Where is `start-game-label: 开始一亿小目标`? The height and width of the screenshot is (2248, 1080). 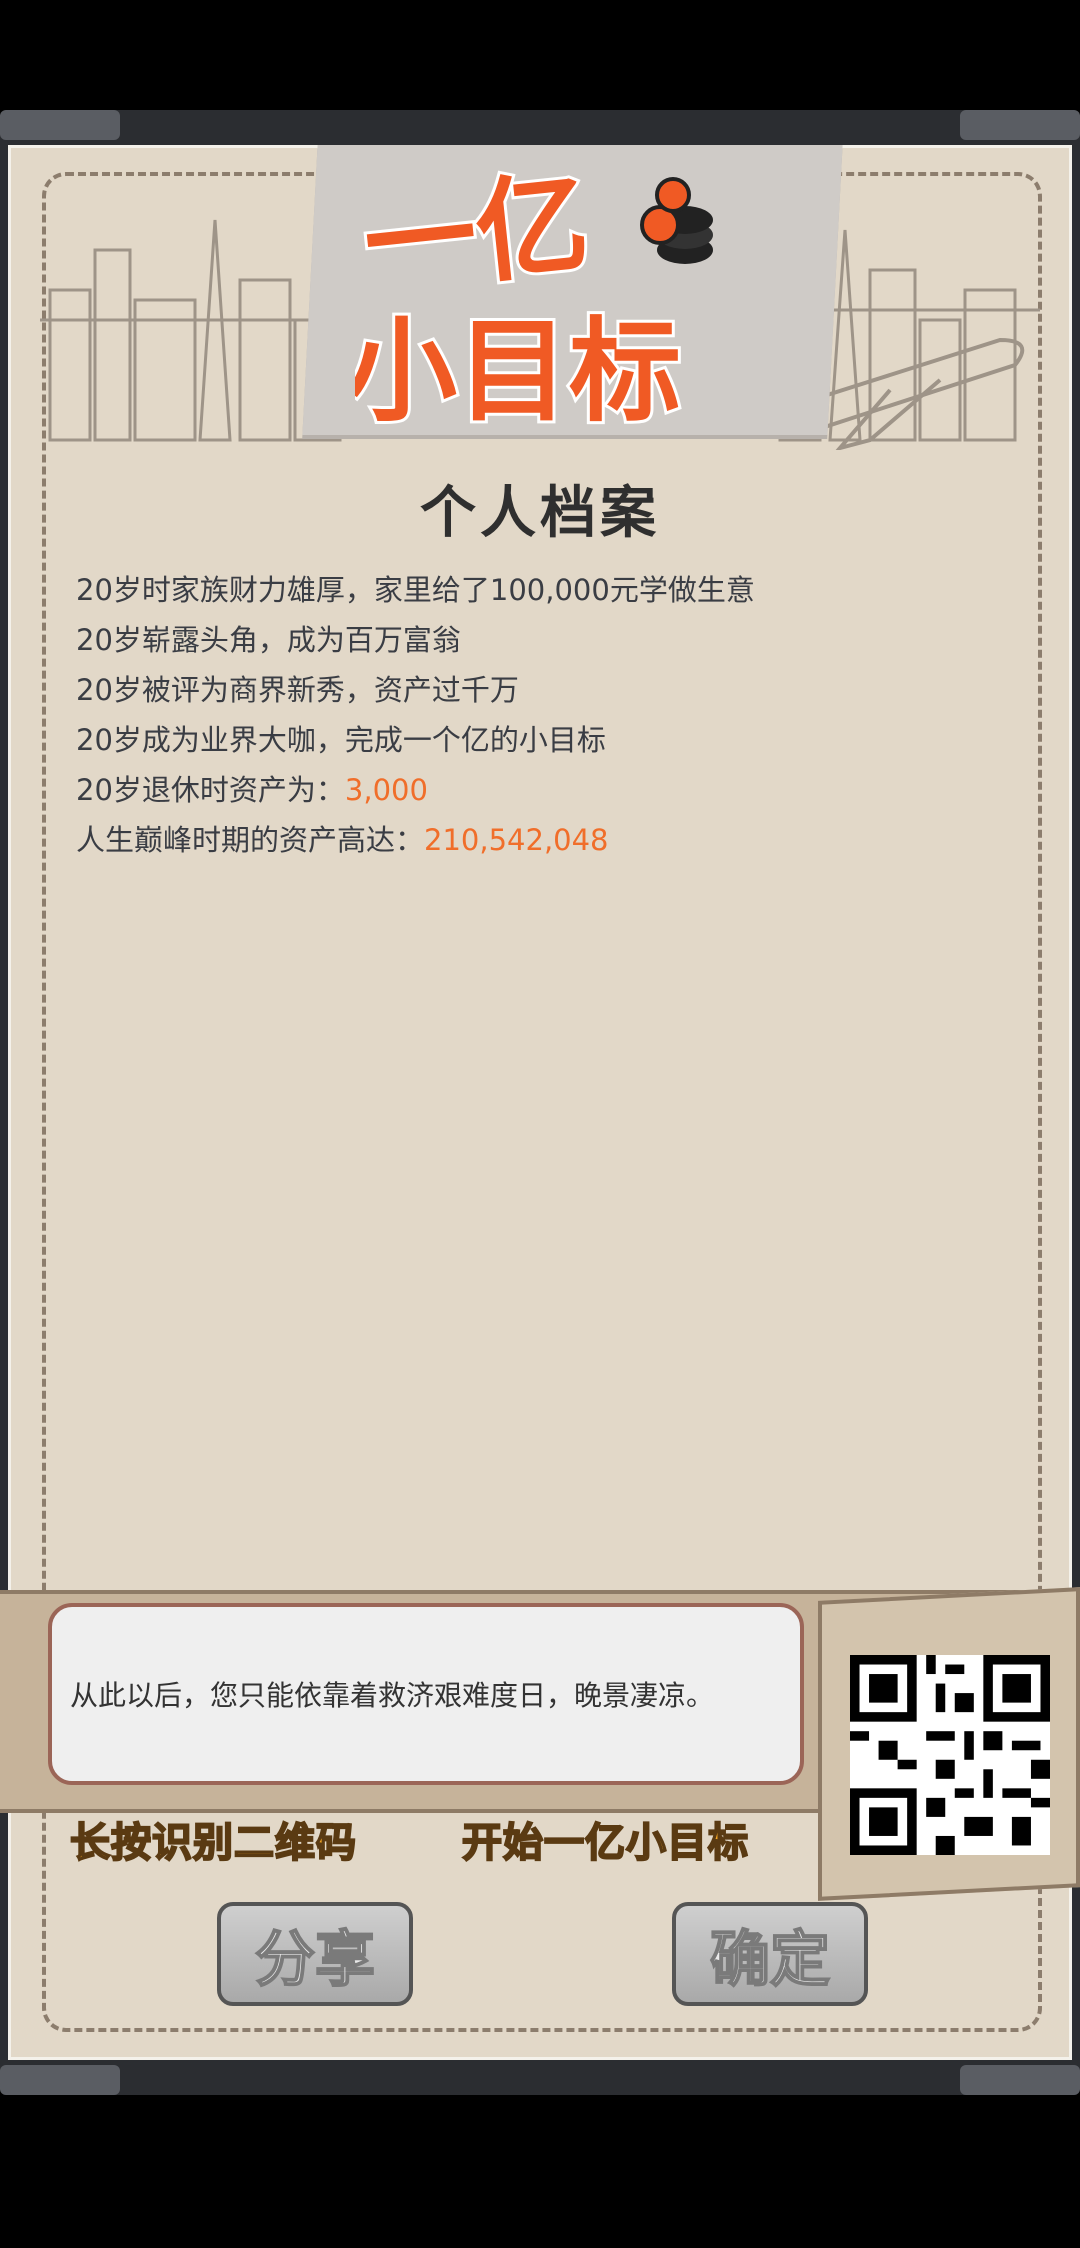 start-game-label: 开始一亿小目标 is located at coordinates (605, 1843).